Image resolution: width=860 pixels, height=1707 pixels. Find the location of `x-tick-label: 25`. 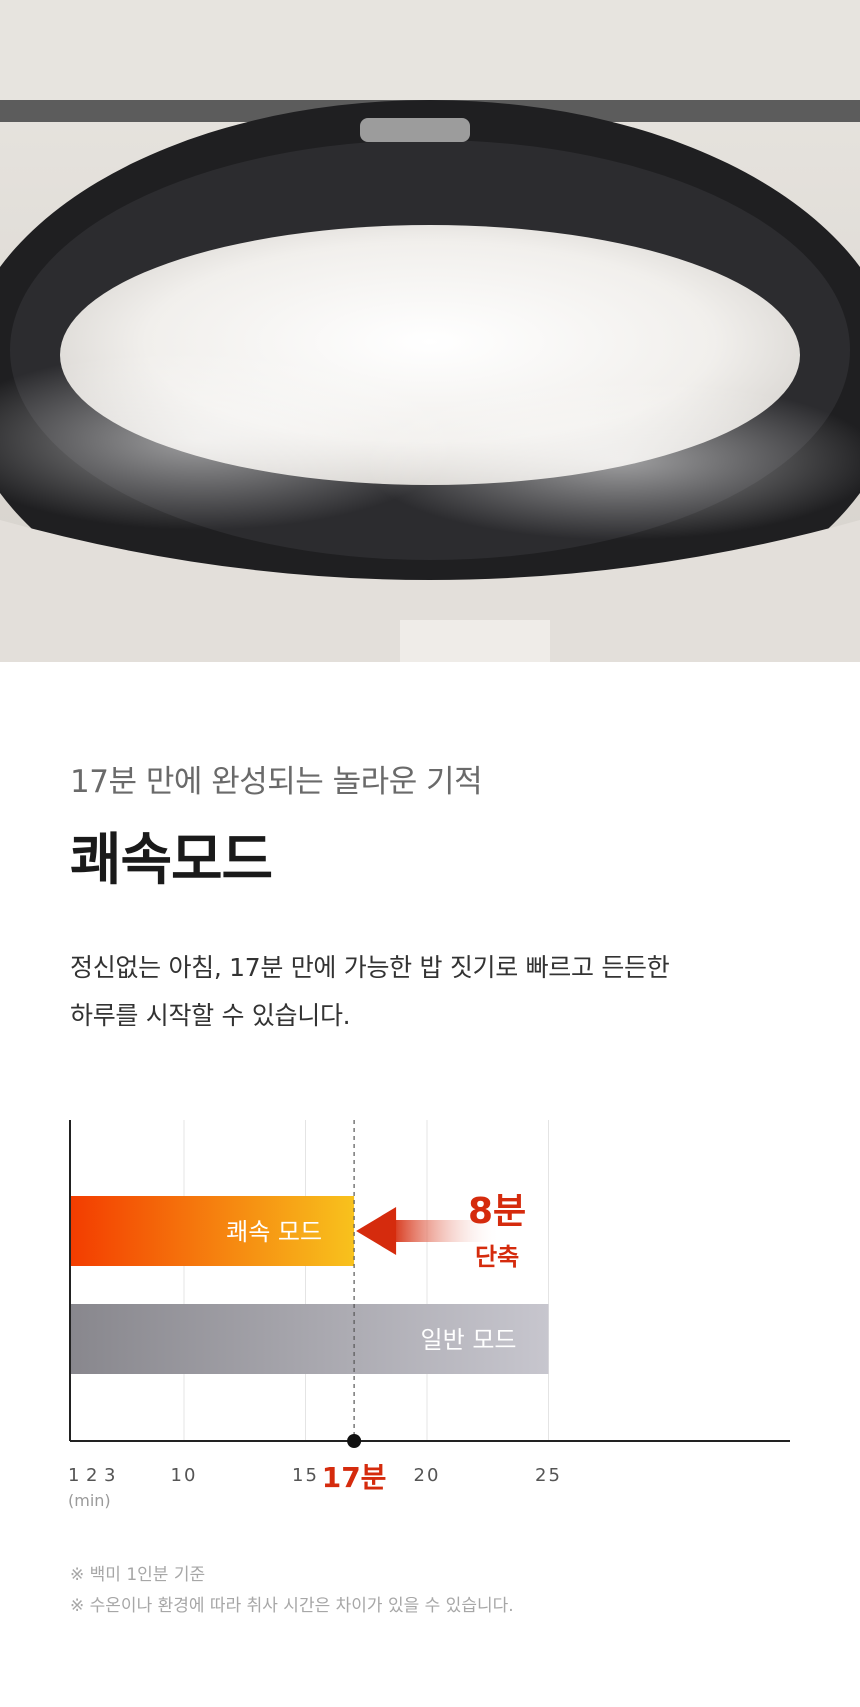

x-tick-label: 25 is located at coordinates (548, 1475).